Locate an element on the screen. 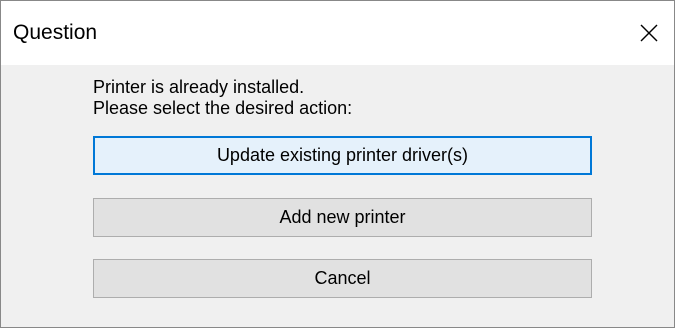 This screenshot has width=675, height=328. message-line-2: Please select the desired action: is located at coordinates (223, 108).